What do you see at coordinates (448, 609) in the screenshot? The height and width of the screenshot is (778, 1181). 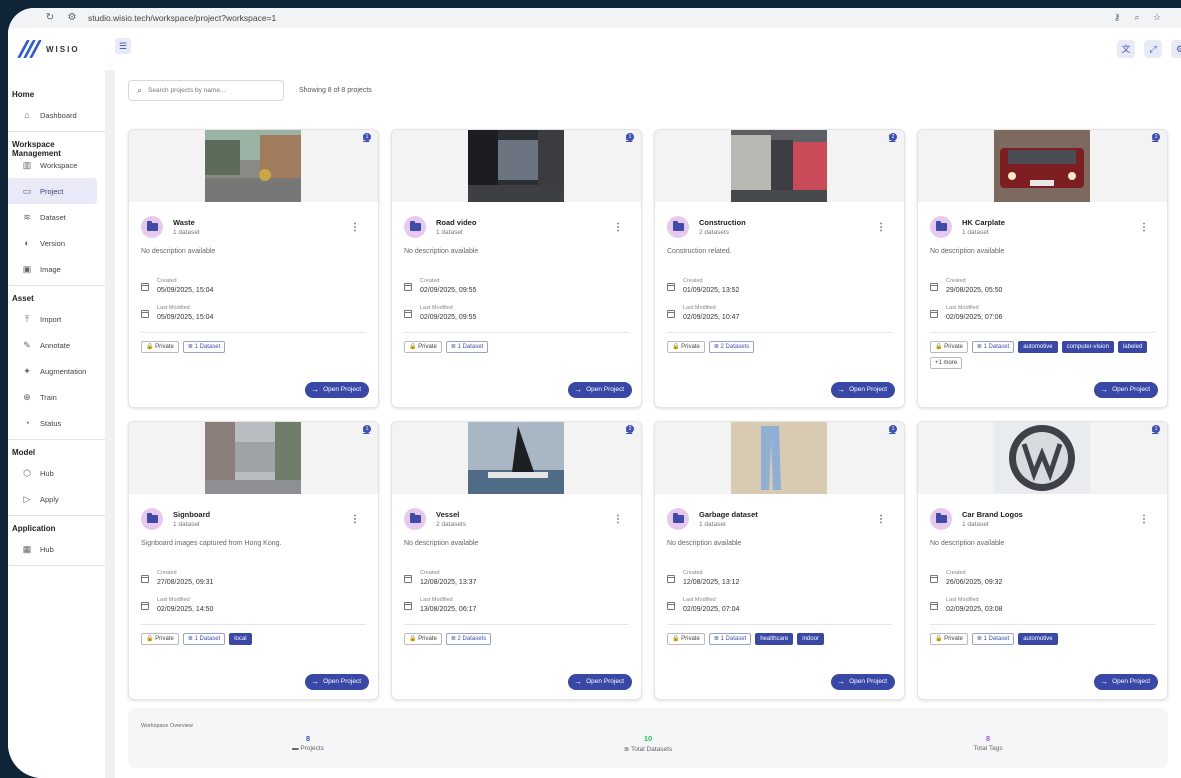 I see `date-value: 13/08/2025, 06:17` at bounding box center [448, 609].